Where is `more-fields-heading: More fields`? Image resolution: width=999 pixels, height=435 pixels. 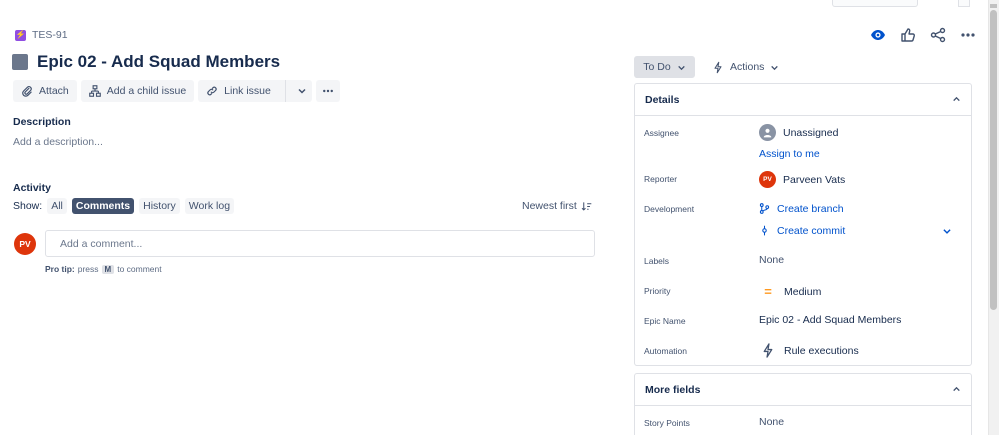 more-fields-heading: More fields is located at coordinates (673, 389).